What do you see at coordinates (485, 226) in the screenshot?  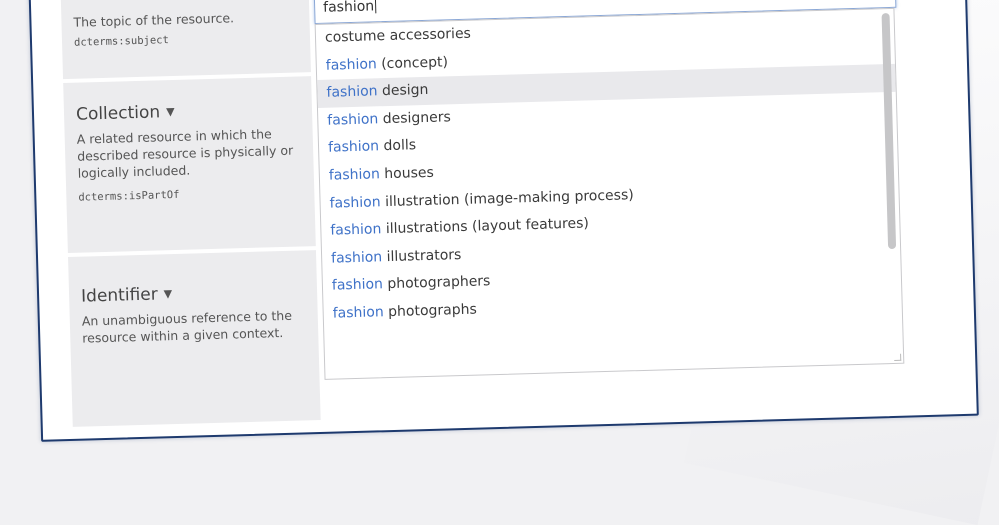 I see `suggestion-rest-text: illustrations (layout features)` at bounding box center [485, 226].